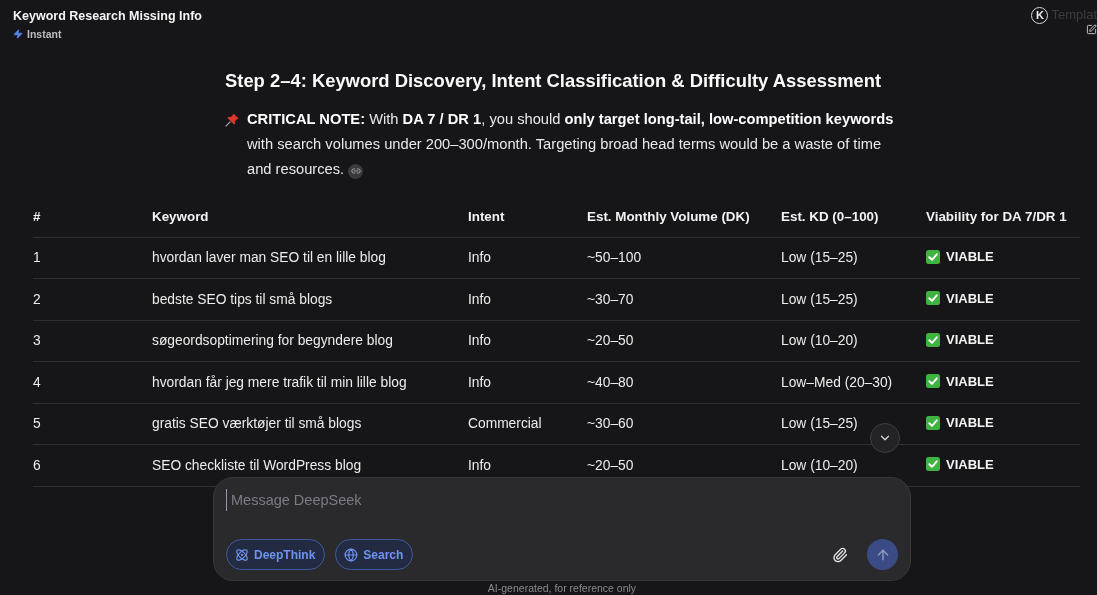 This screenshot has width=1097, height=595. What do you see at coordinates (242, 299) in the screenshot?
I see `table-cell: bedste SEO tips til små blogs` at bounding box center [242, 299].